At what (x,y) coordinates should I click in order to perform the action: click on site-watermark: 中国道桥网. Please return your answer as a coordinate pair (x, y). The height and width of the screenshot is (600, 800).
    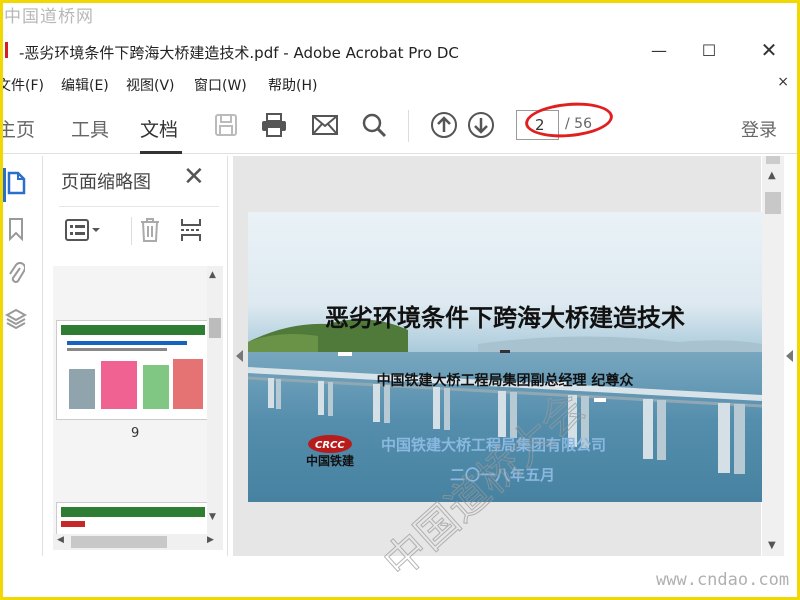
    Looking at the image, I should click on (49, 17).